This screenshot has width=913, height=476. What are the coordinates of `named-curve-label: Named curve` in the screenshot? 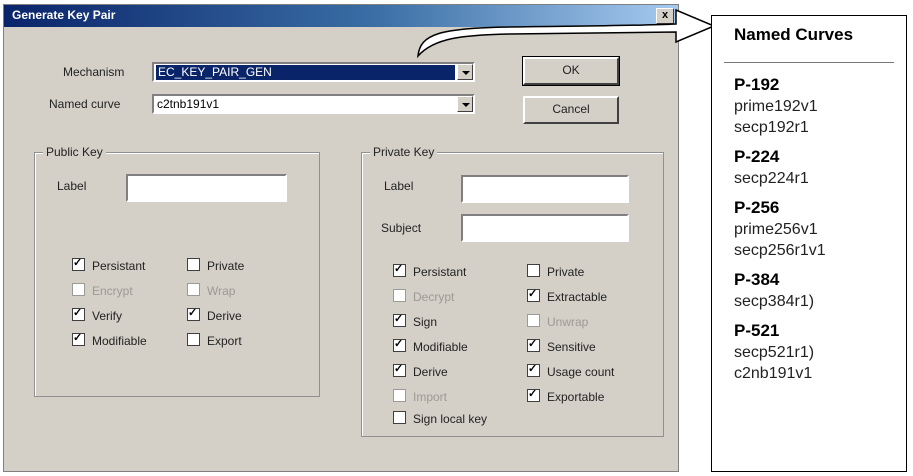 It's located at (85, 104).